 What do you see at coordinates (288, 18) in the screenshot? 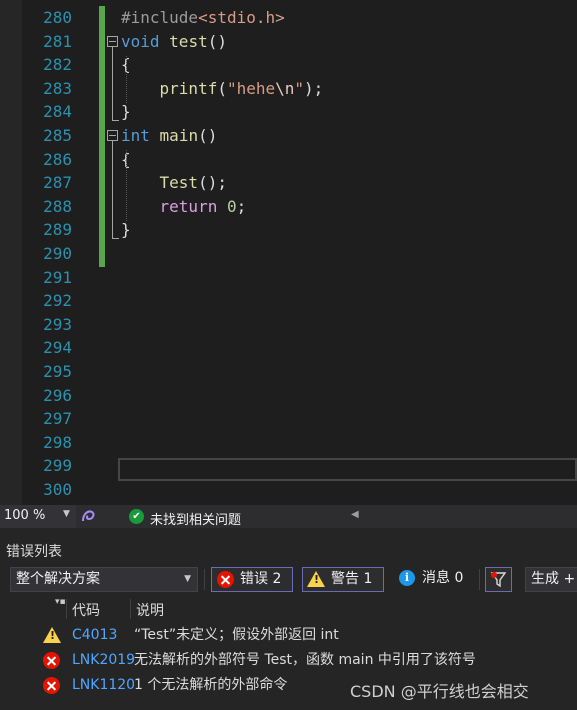
I see `code-line: 280 #include<stdio.h>` at bounding box center [288, 18].